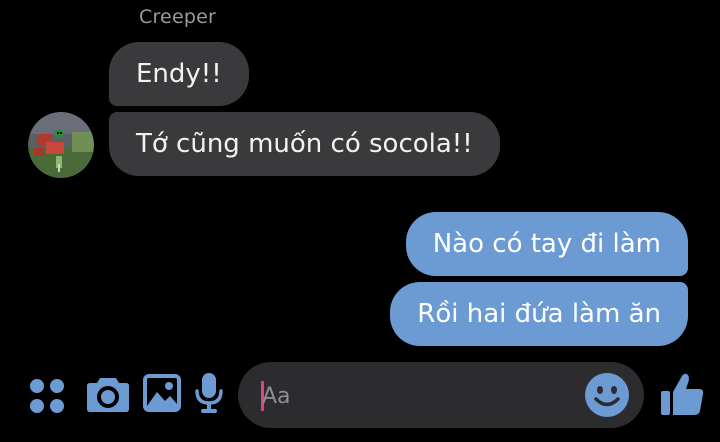  I want to click on four-dots-icon, so click(47, 396).